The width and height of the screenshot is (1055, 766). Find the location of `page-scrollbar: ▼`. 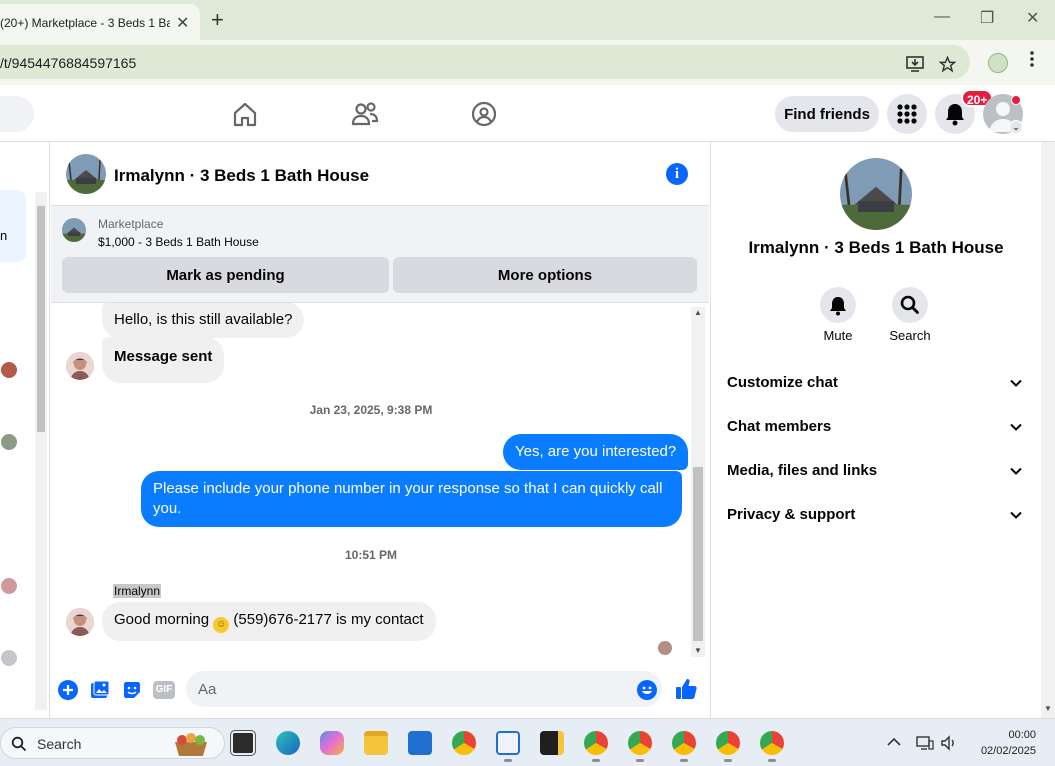

page-scrollbar: ▼ is located at coordinates (1048, 430).